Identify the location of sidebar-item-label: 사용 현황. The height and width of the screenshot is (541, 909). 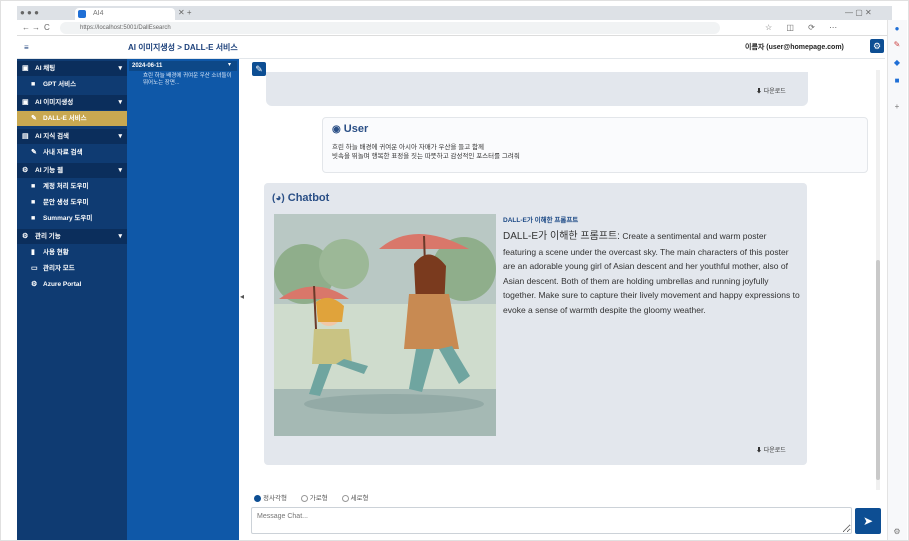
(56, 252).